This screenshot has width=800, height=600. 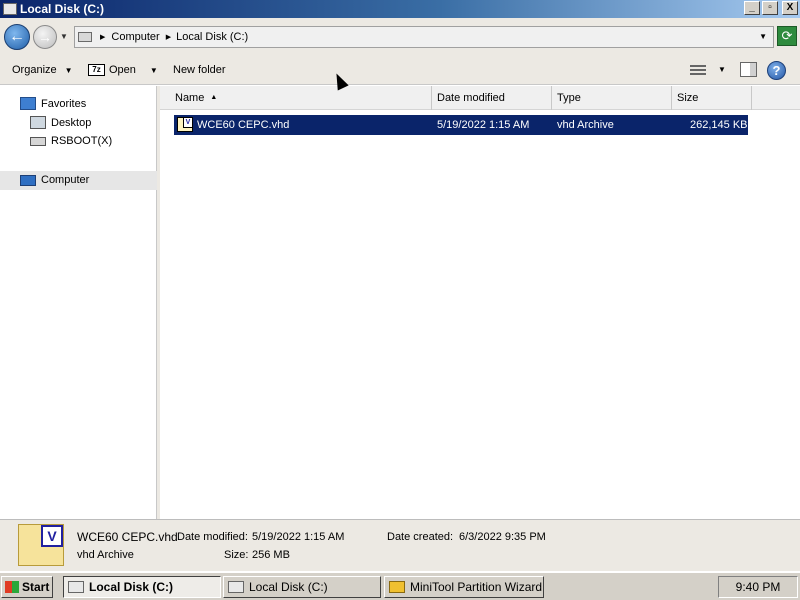 I want to click on navigation-pane: Favorites Desktop RSBOOT(X) Computer, so click(x=78, y=302).